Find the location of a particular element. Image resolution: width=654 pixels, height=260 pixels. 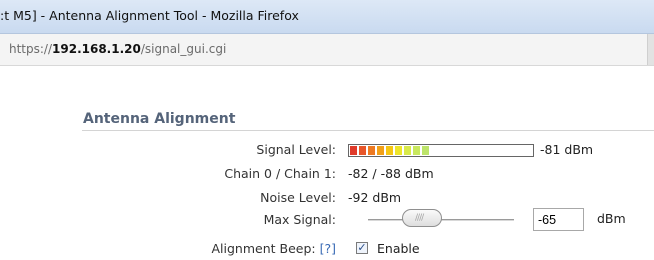

chain-label: Chain 0 / Chain 1: is located at coordinates (280, 173).